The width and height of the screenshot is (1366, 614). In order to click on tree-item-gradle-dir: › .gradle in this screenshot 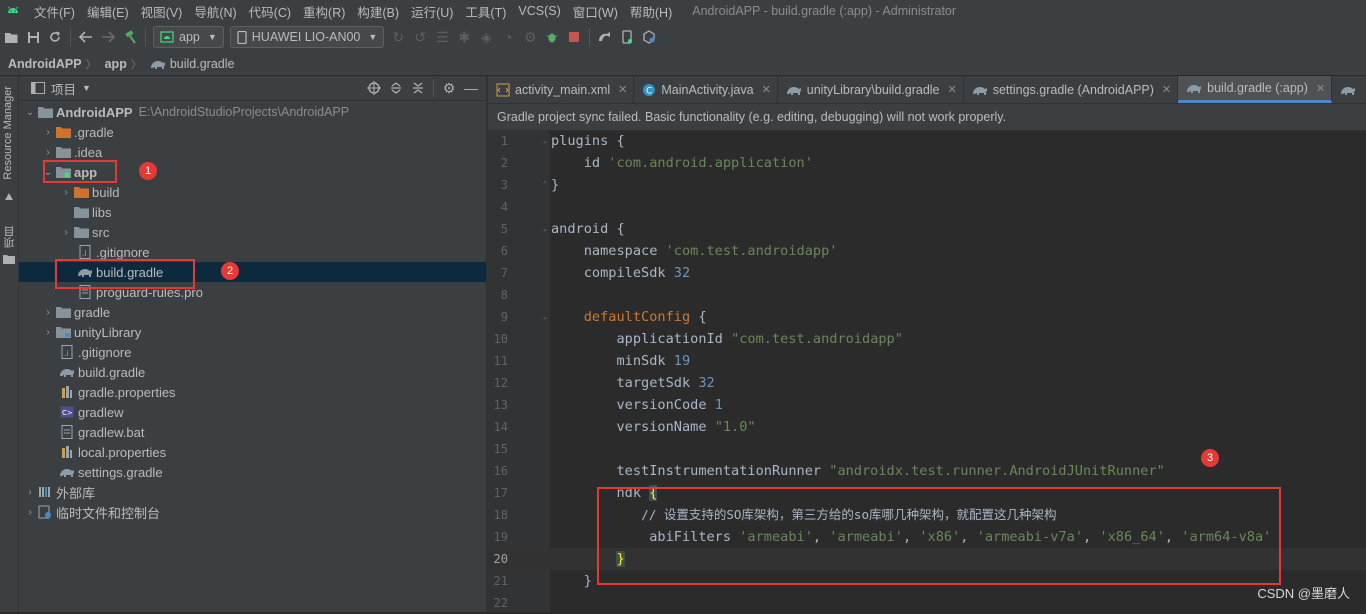, I will do `click(252, 132)`.